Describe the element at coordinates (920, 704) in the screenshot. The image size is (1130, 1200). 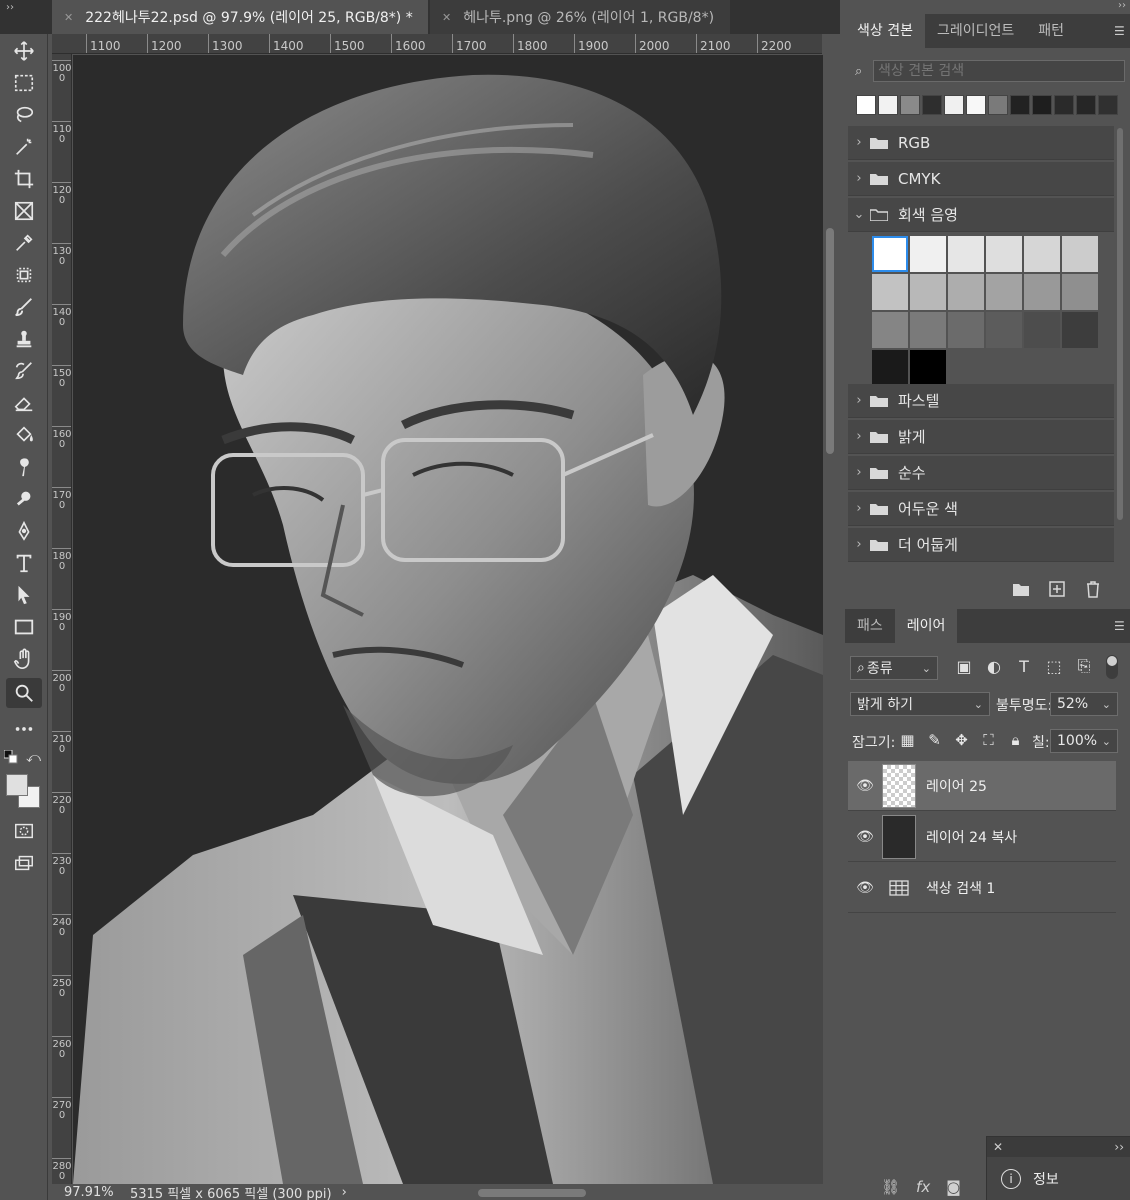
I see `blend-mode-select: 밝게 하기 ⌄` at that location.